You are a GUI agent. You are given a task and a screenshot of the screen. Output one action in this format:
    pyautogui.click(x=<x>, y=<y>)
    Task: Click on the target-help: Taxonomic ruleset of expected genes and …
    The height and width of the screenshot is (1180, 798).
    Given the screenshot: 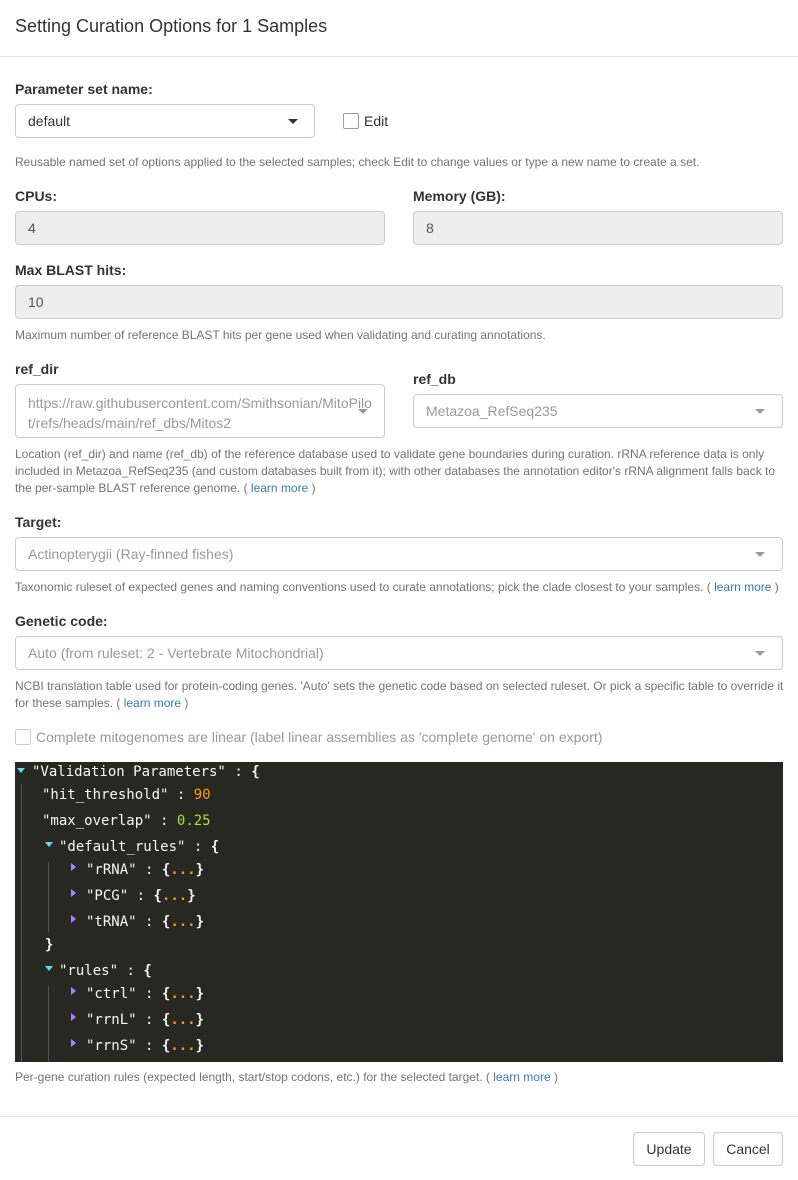 What is the action you would take?
    pyautogui.click(x=397, y=587)
    